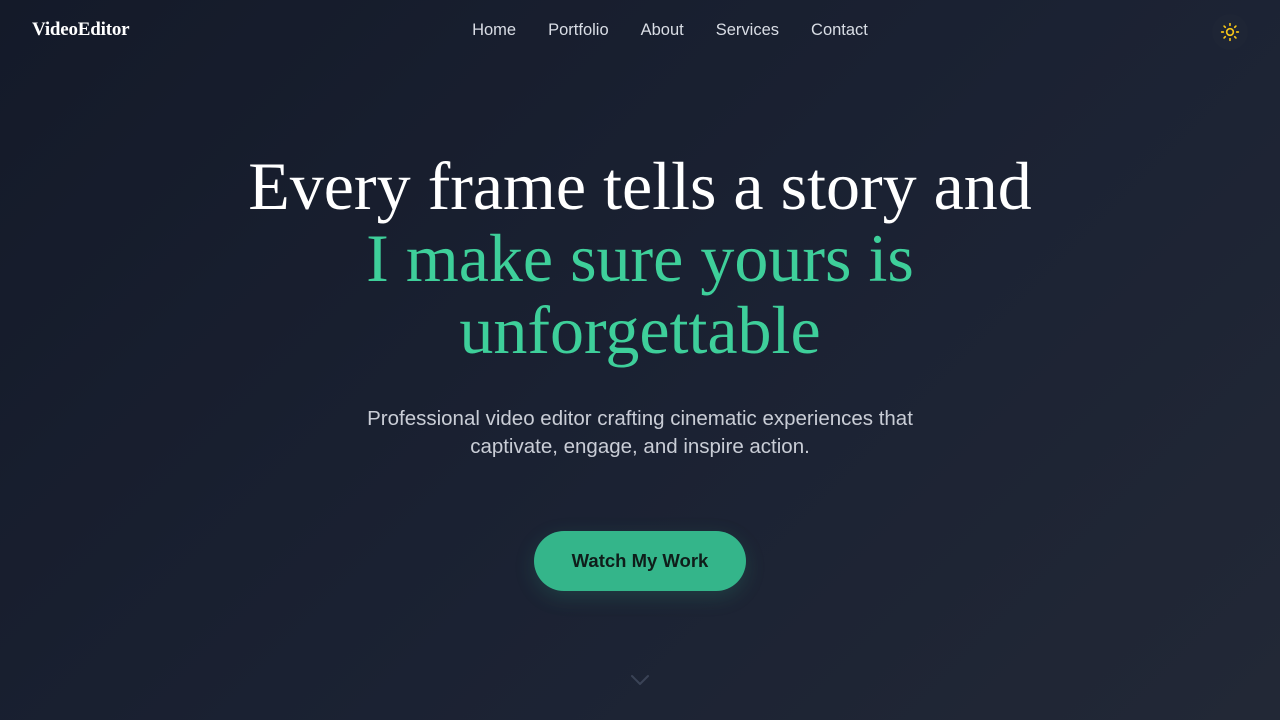 This screenshot has height=720, width=1280. I want to click on sun-icon, so click(1230, 32).